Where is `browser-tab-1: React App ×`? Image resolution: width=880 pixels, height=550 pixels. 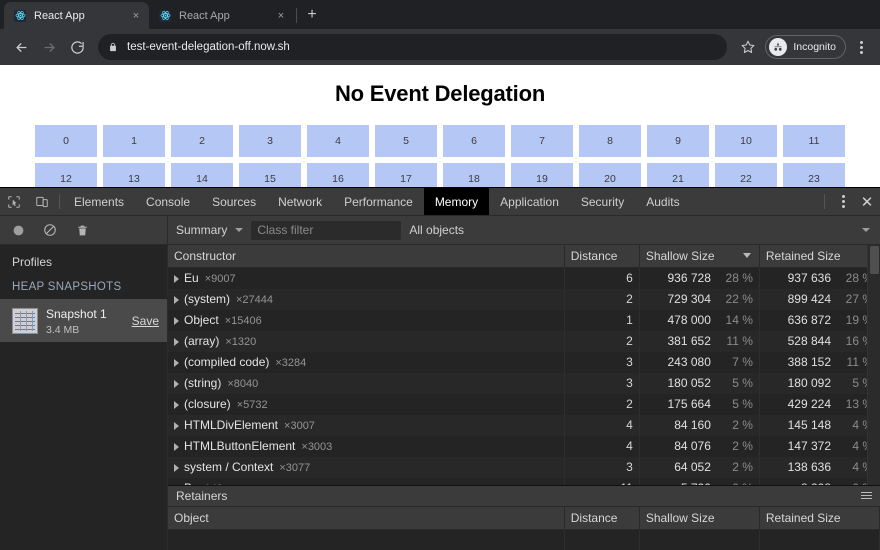
browser-tab-1: React App × is located at coordinates (221, 15).